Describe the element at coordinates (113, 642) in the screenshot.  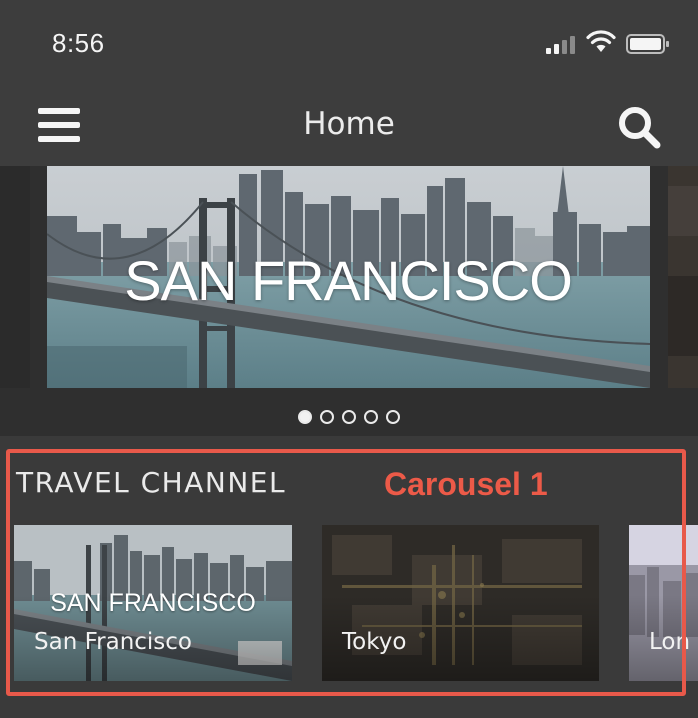
I see `card-label: San Francisco` at that location.